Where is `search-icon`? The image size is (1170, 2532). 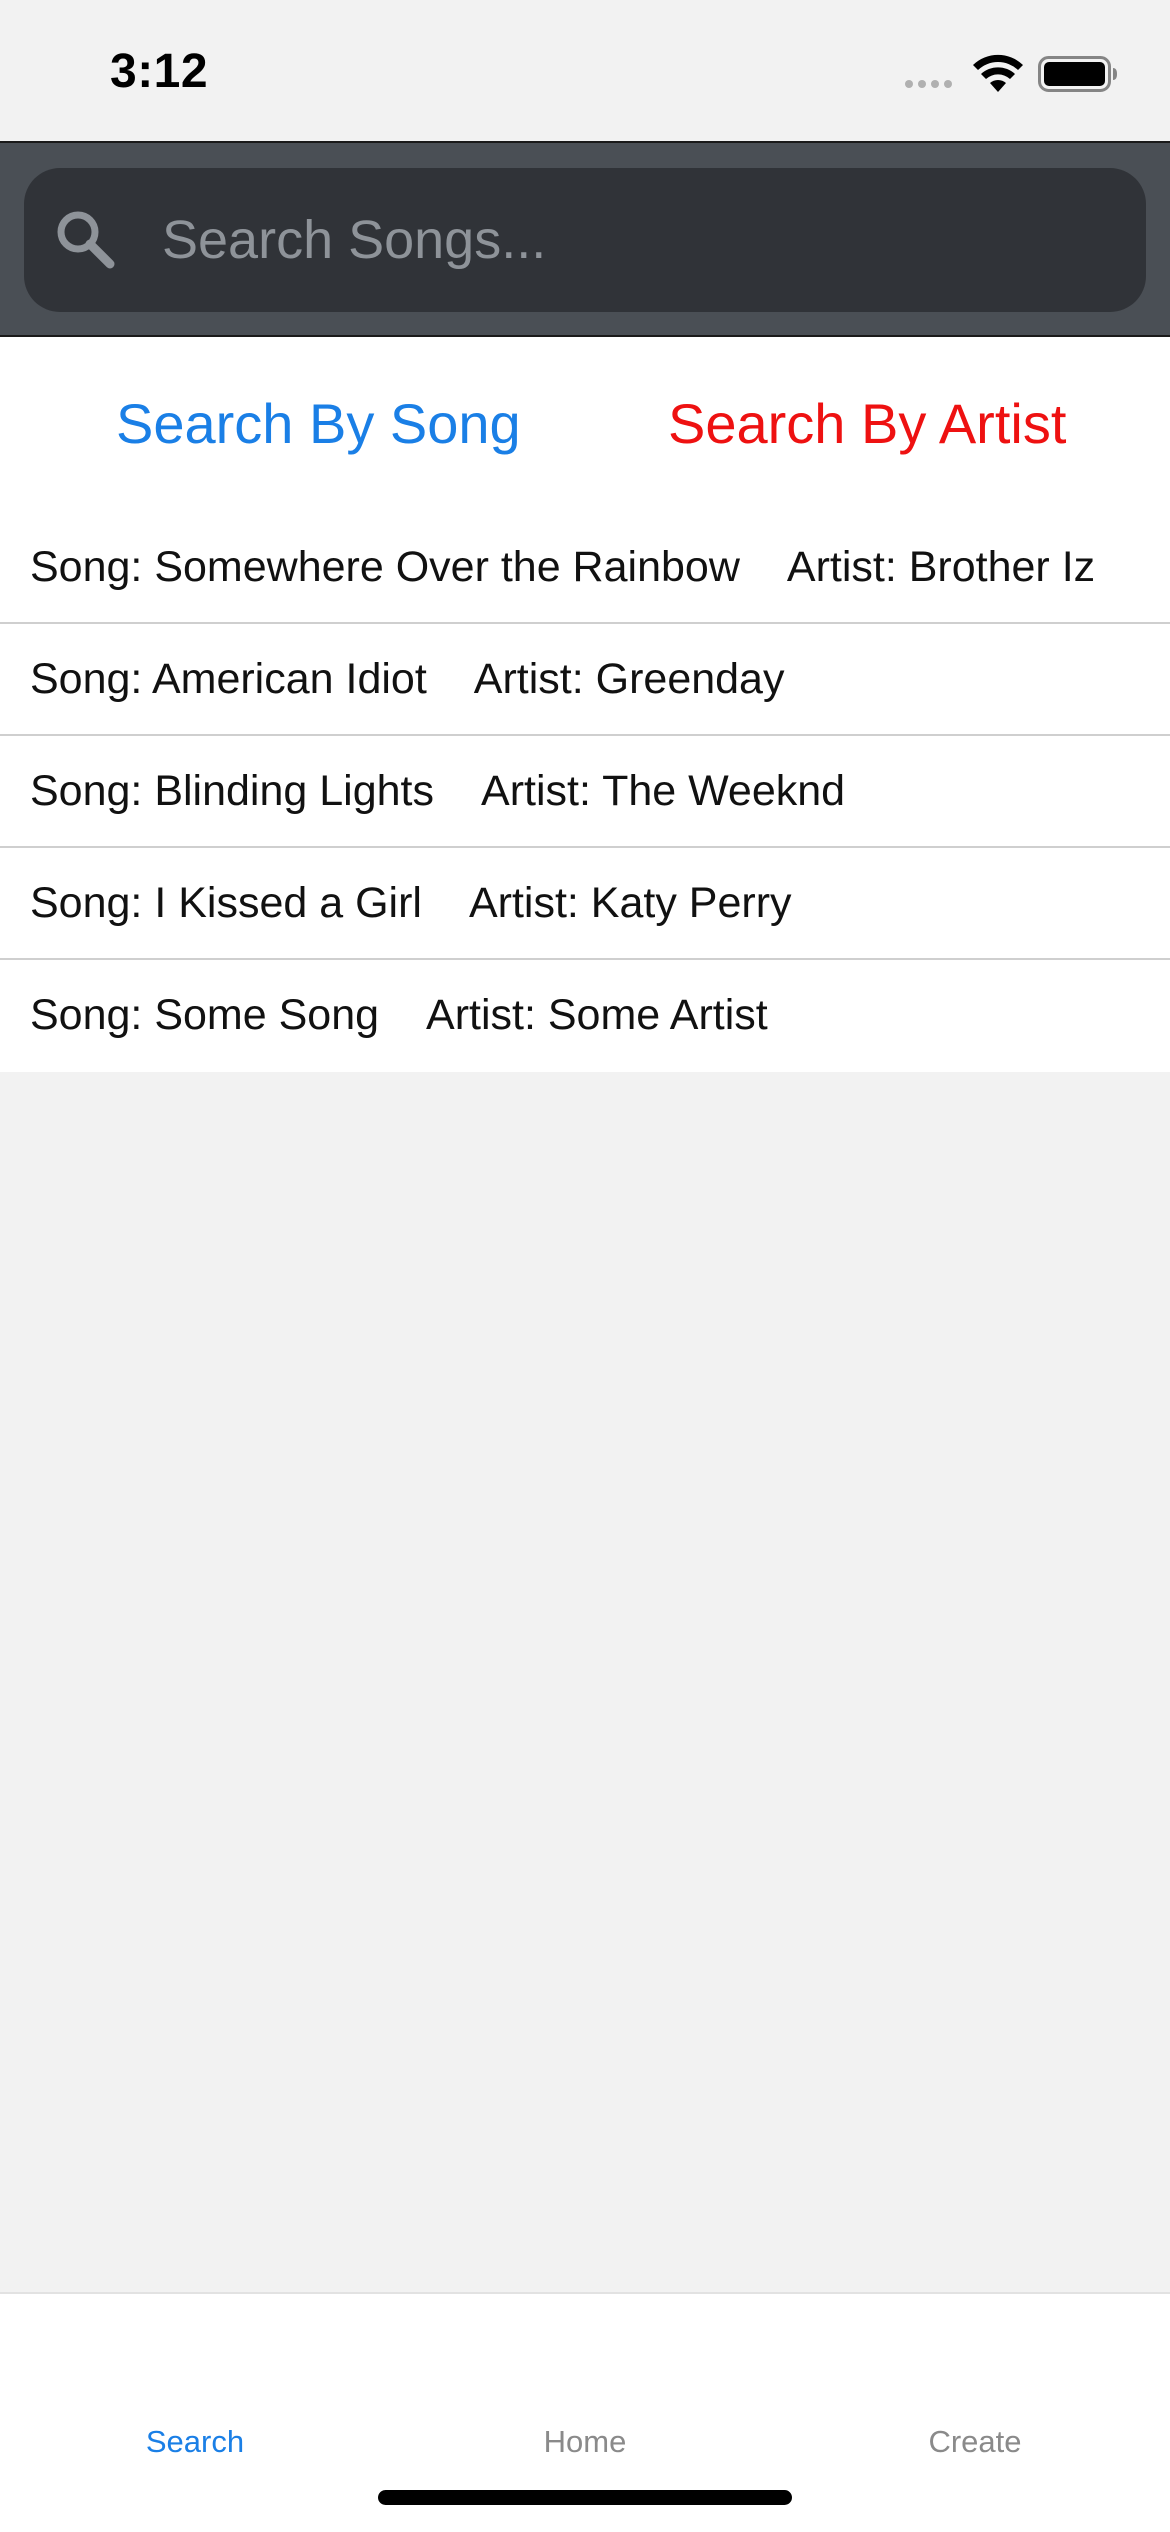
search-icon is located at coordinates (86, 240).